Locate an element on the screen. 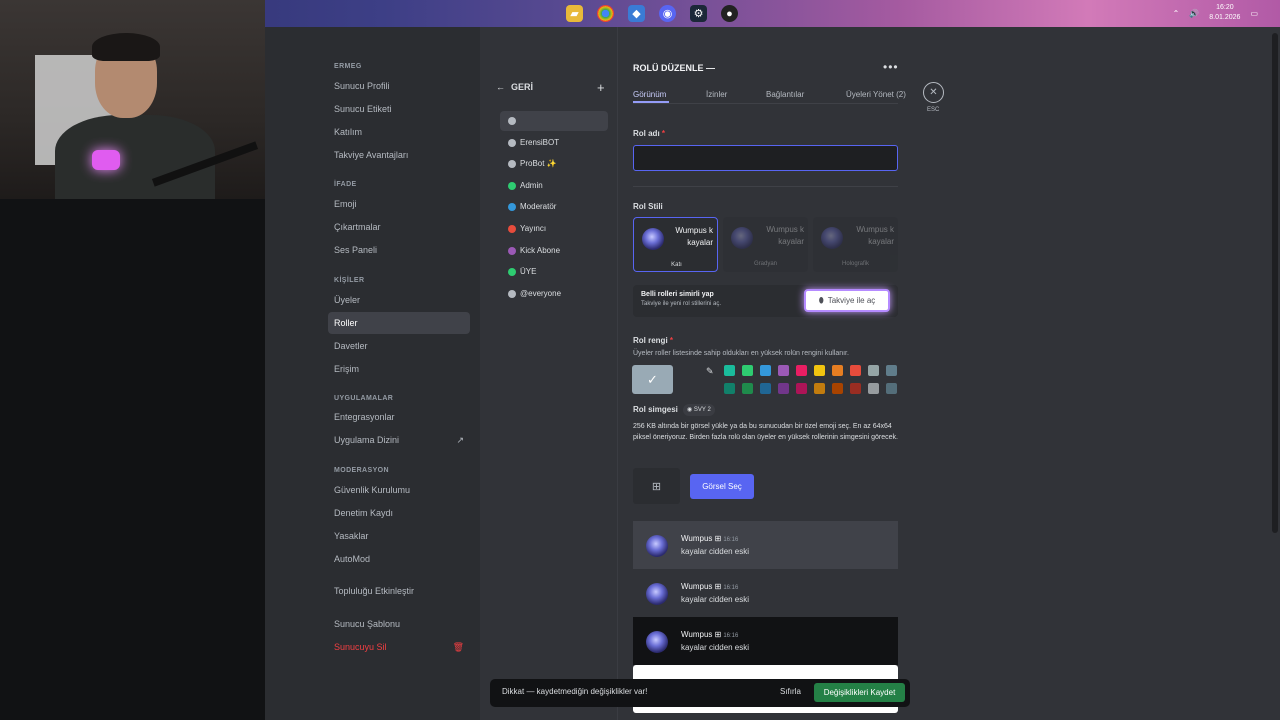 This screenshot has height=720, width=1280. style-card-gradient: Wumpus k kayalar Gradyan is located at coordinates (765, 244).